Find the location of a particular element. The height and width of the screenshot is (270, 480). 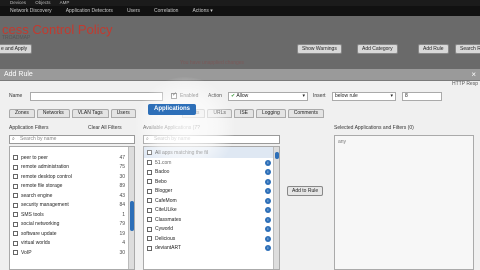

tab-networks: Networks is located at coordinates (53, 113).